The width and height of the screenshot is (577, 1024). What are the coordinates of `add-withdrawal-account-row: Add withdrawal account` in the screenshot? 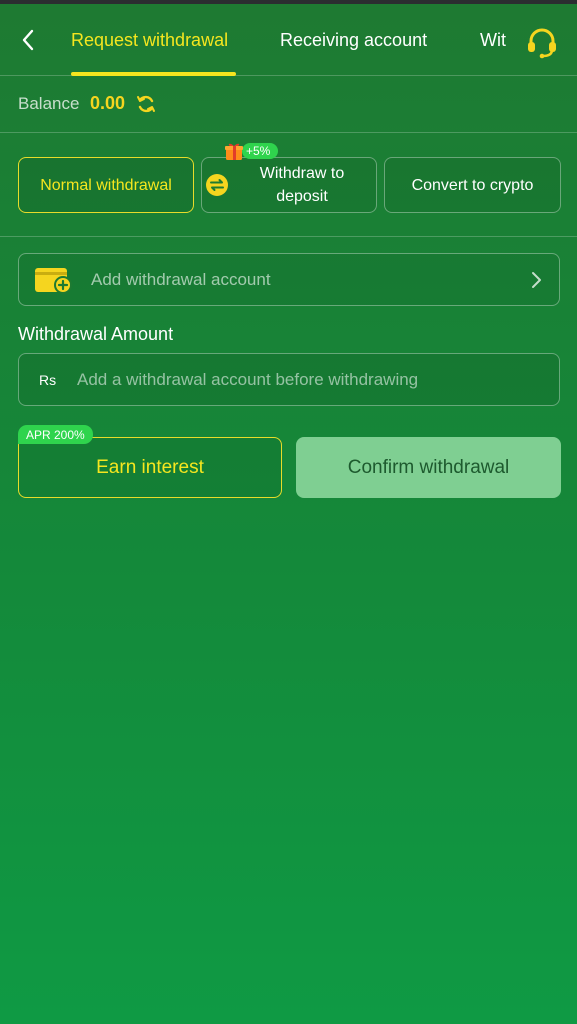 It's located at (289, 279).